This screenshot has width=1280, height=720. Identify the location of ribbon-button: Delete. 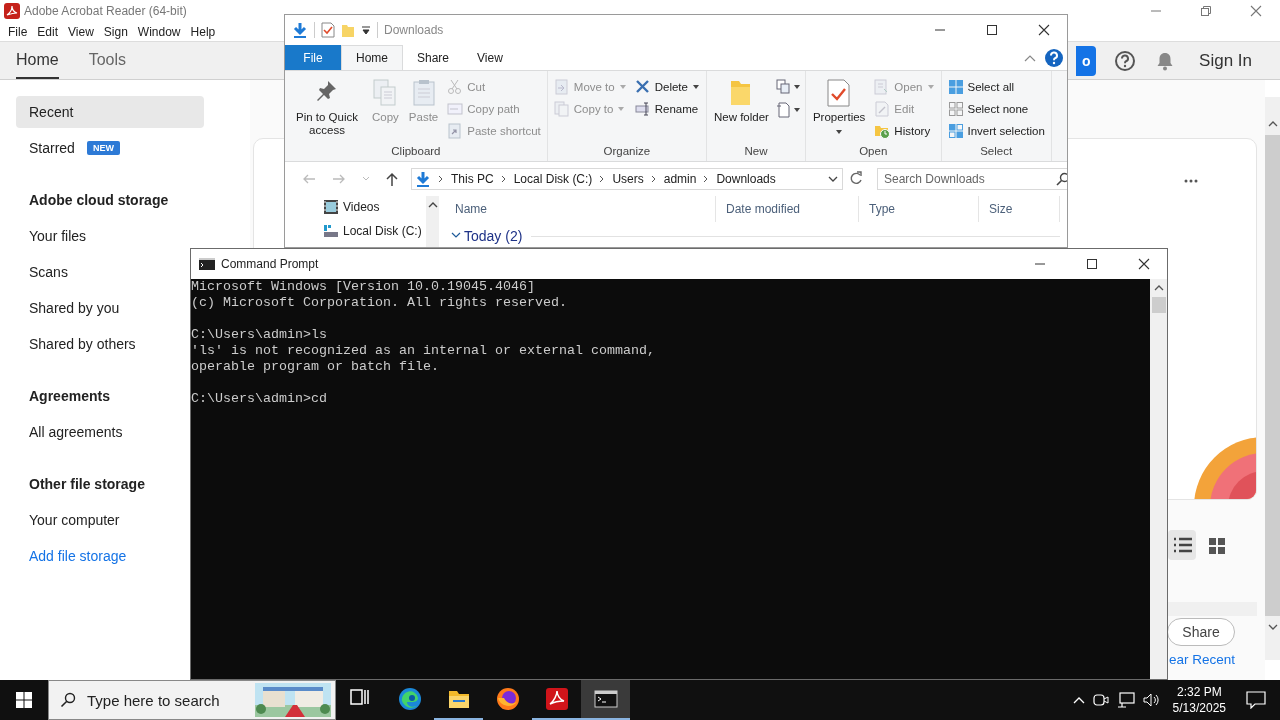
(667, 86).